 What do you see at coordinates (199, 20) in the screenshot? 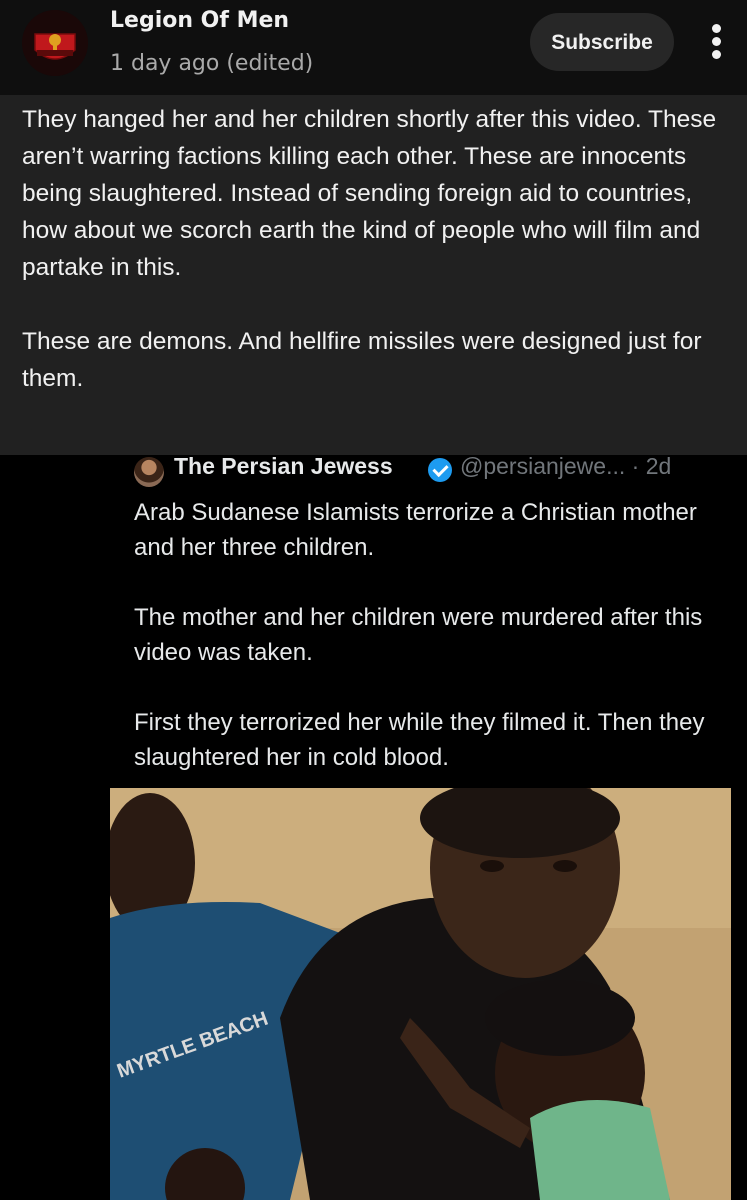
I see `channel-name: Legion Of Men` at bounding box center [199, 20].